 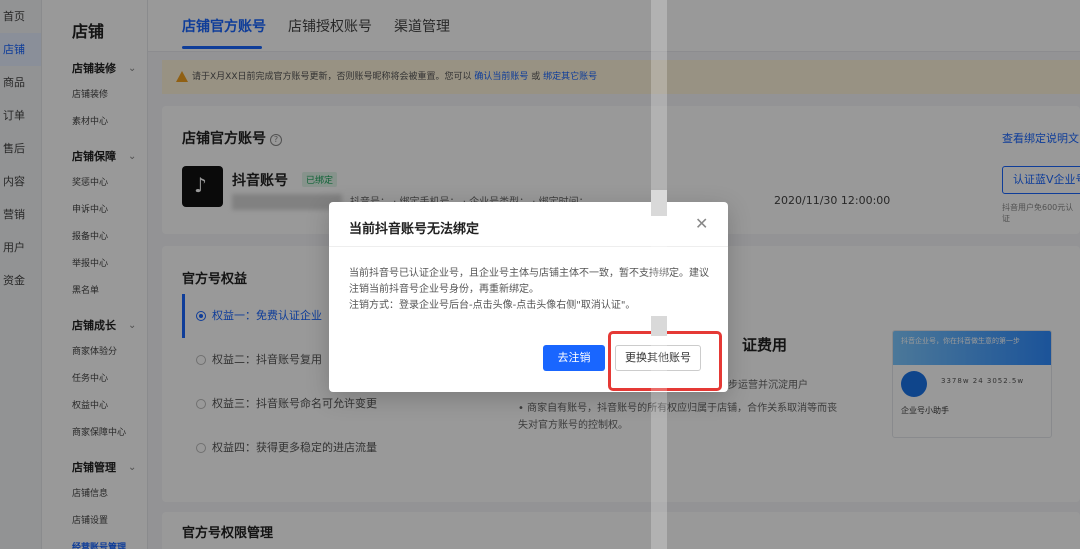 I want to click on video-scrubber, so click(x=659, y=274).